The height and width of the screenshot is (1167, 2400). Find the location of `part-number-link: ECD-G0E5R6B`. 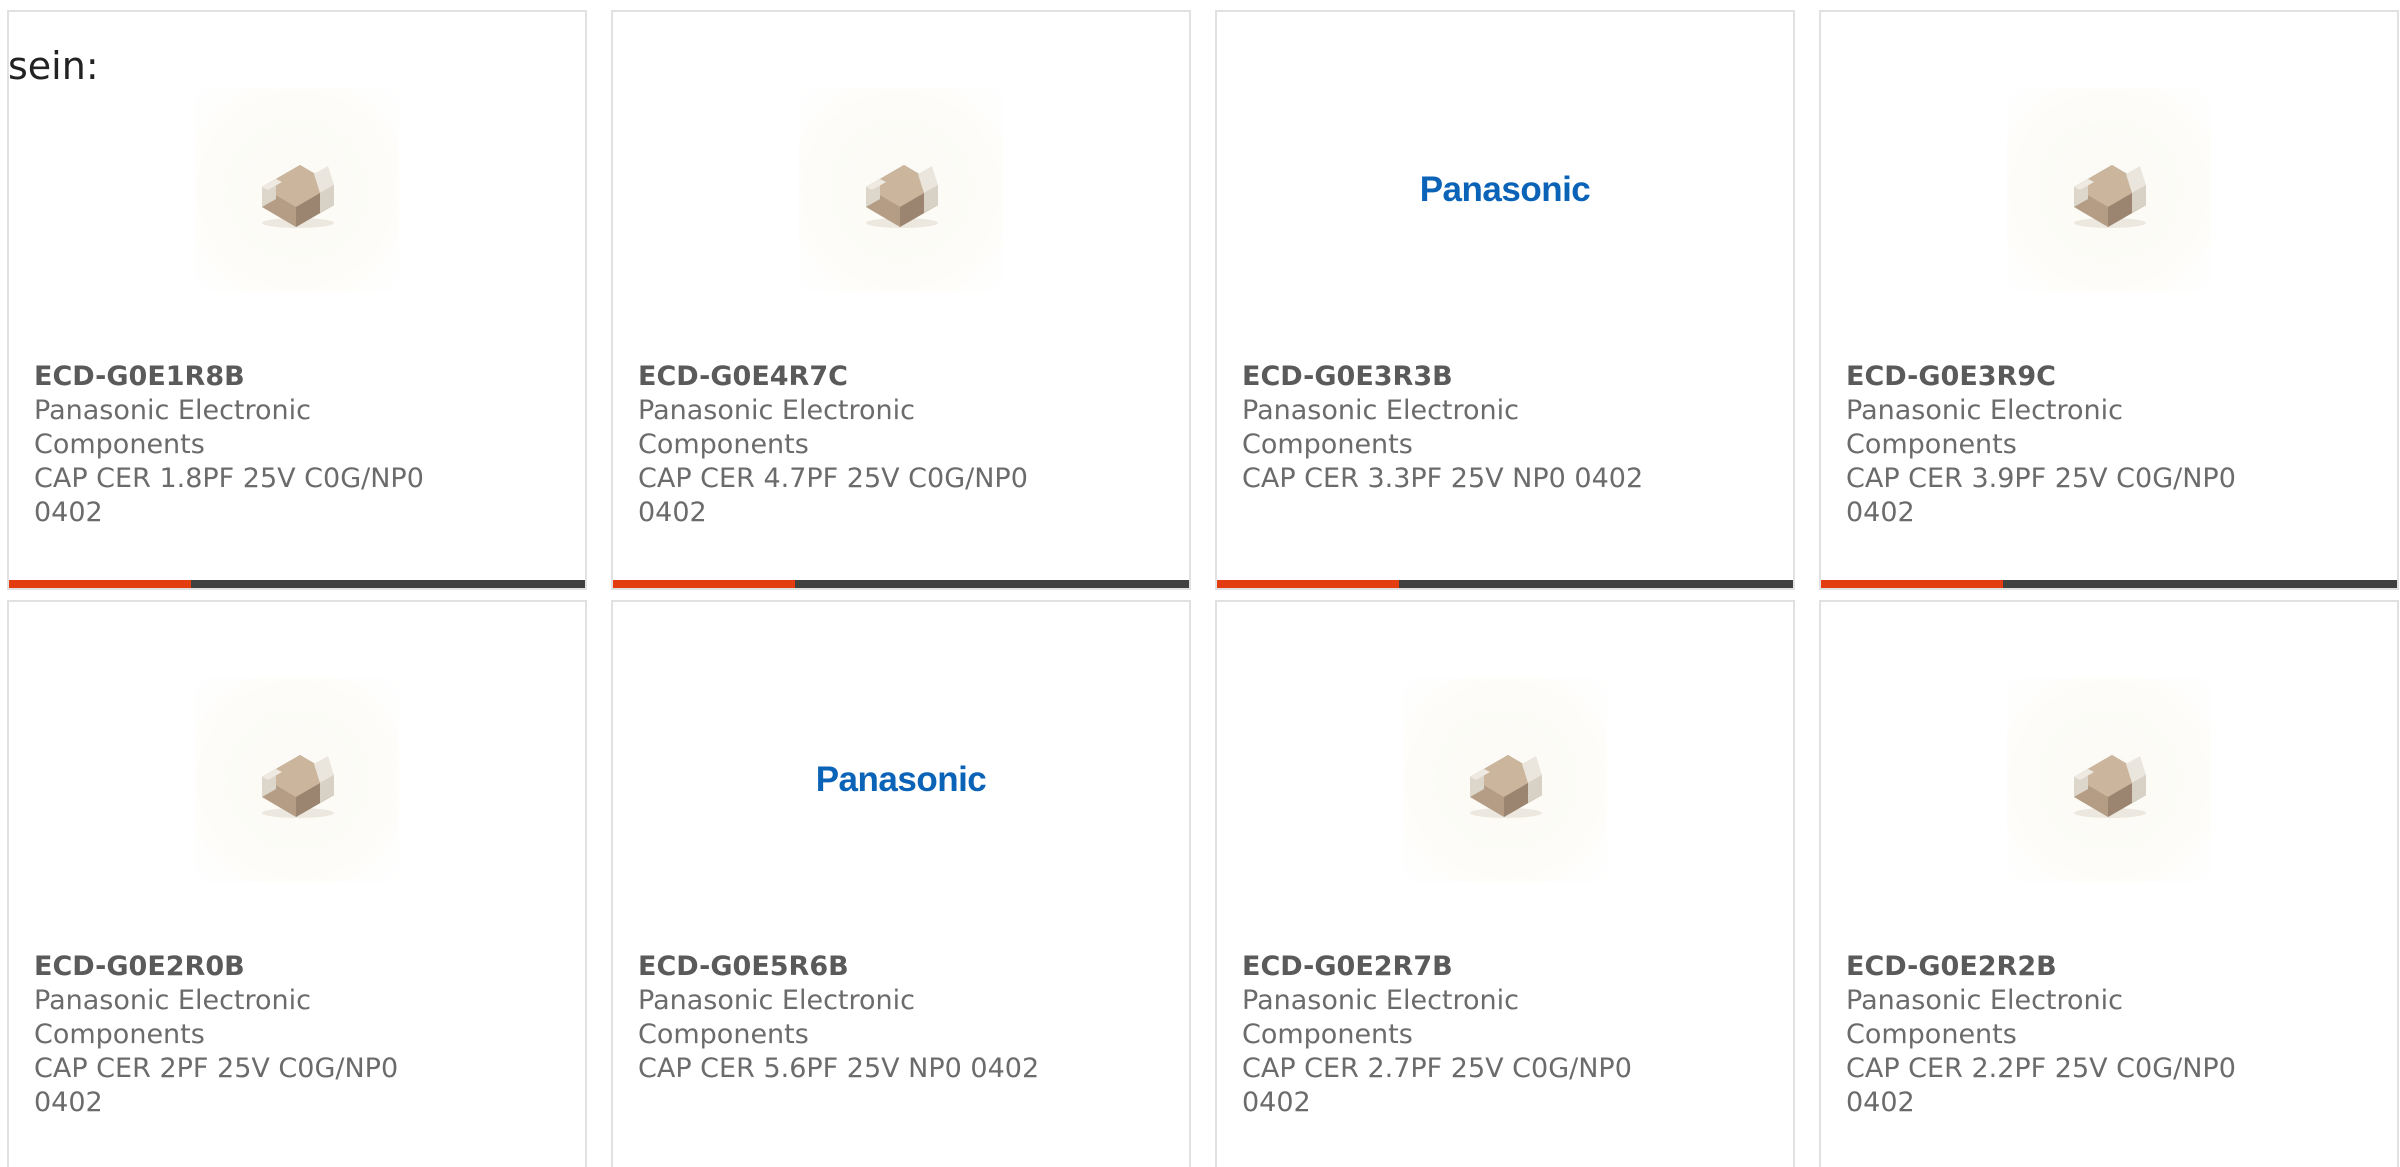

part-number-link: ECD-G0E5R6B is located at coordinates (853, 967).